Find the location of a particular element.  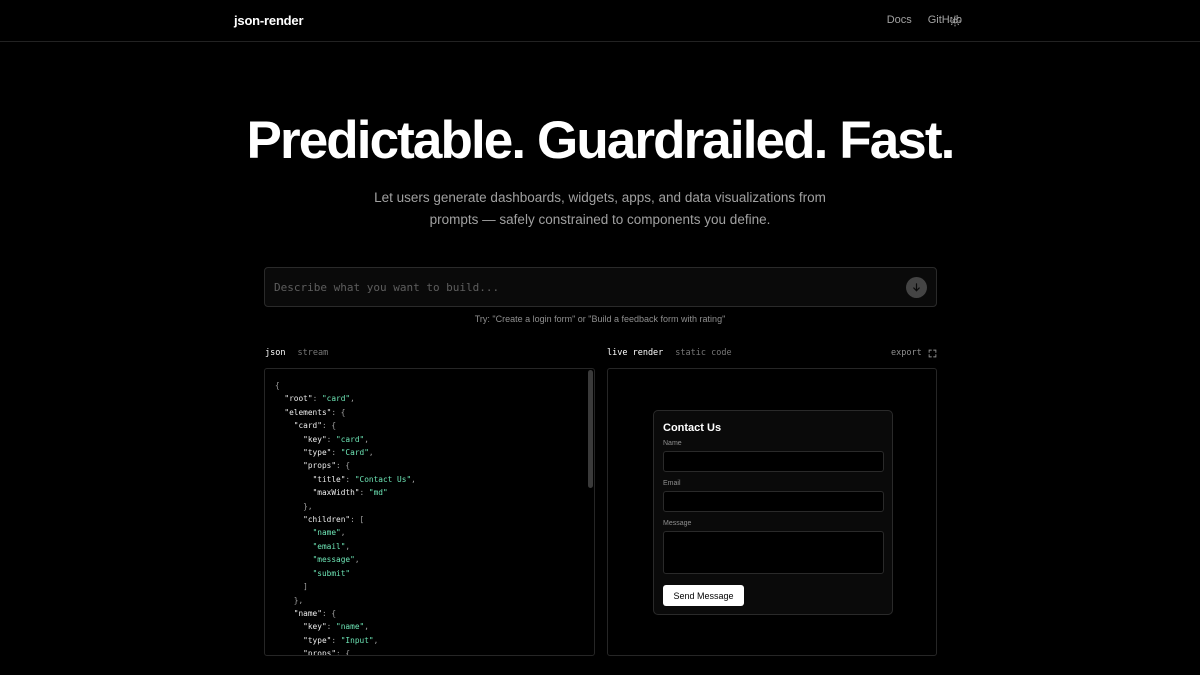

code-line: "children": [ is located at coordinates (345, 519).